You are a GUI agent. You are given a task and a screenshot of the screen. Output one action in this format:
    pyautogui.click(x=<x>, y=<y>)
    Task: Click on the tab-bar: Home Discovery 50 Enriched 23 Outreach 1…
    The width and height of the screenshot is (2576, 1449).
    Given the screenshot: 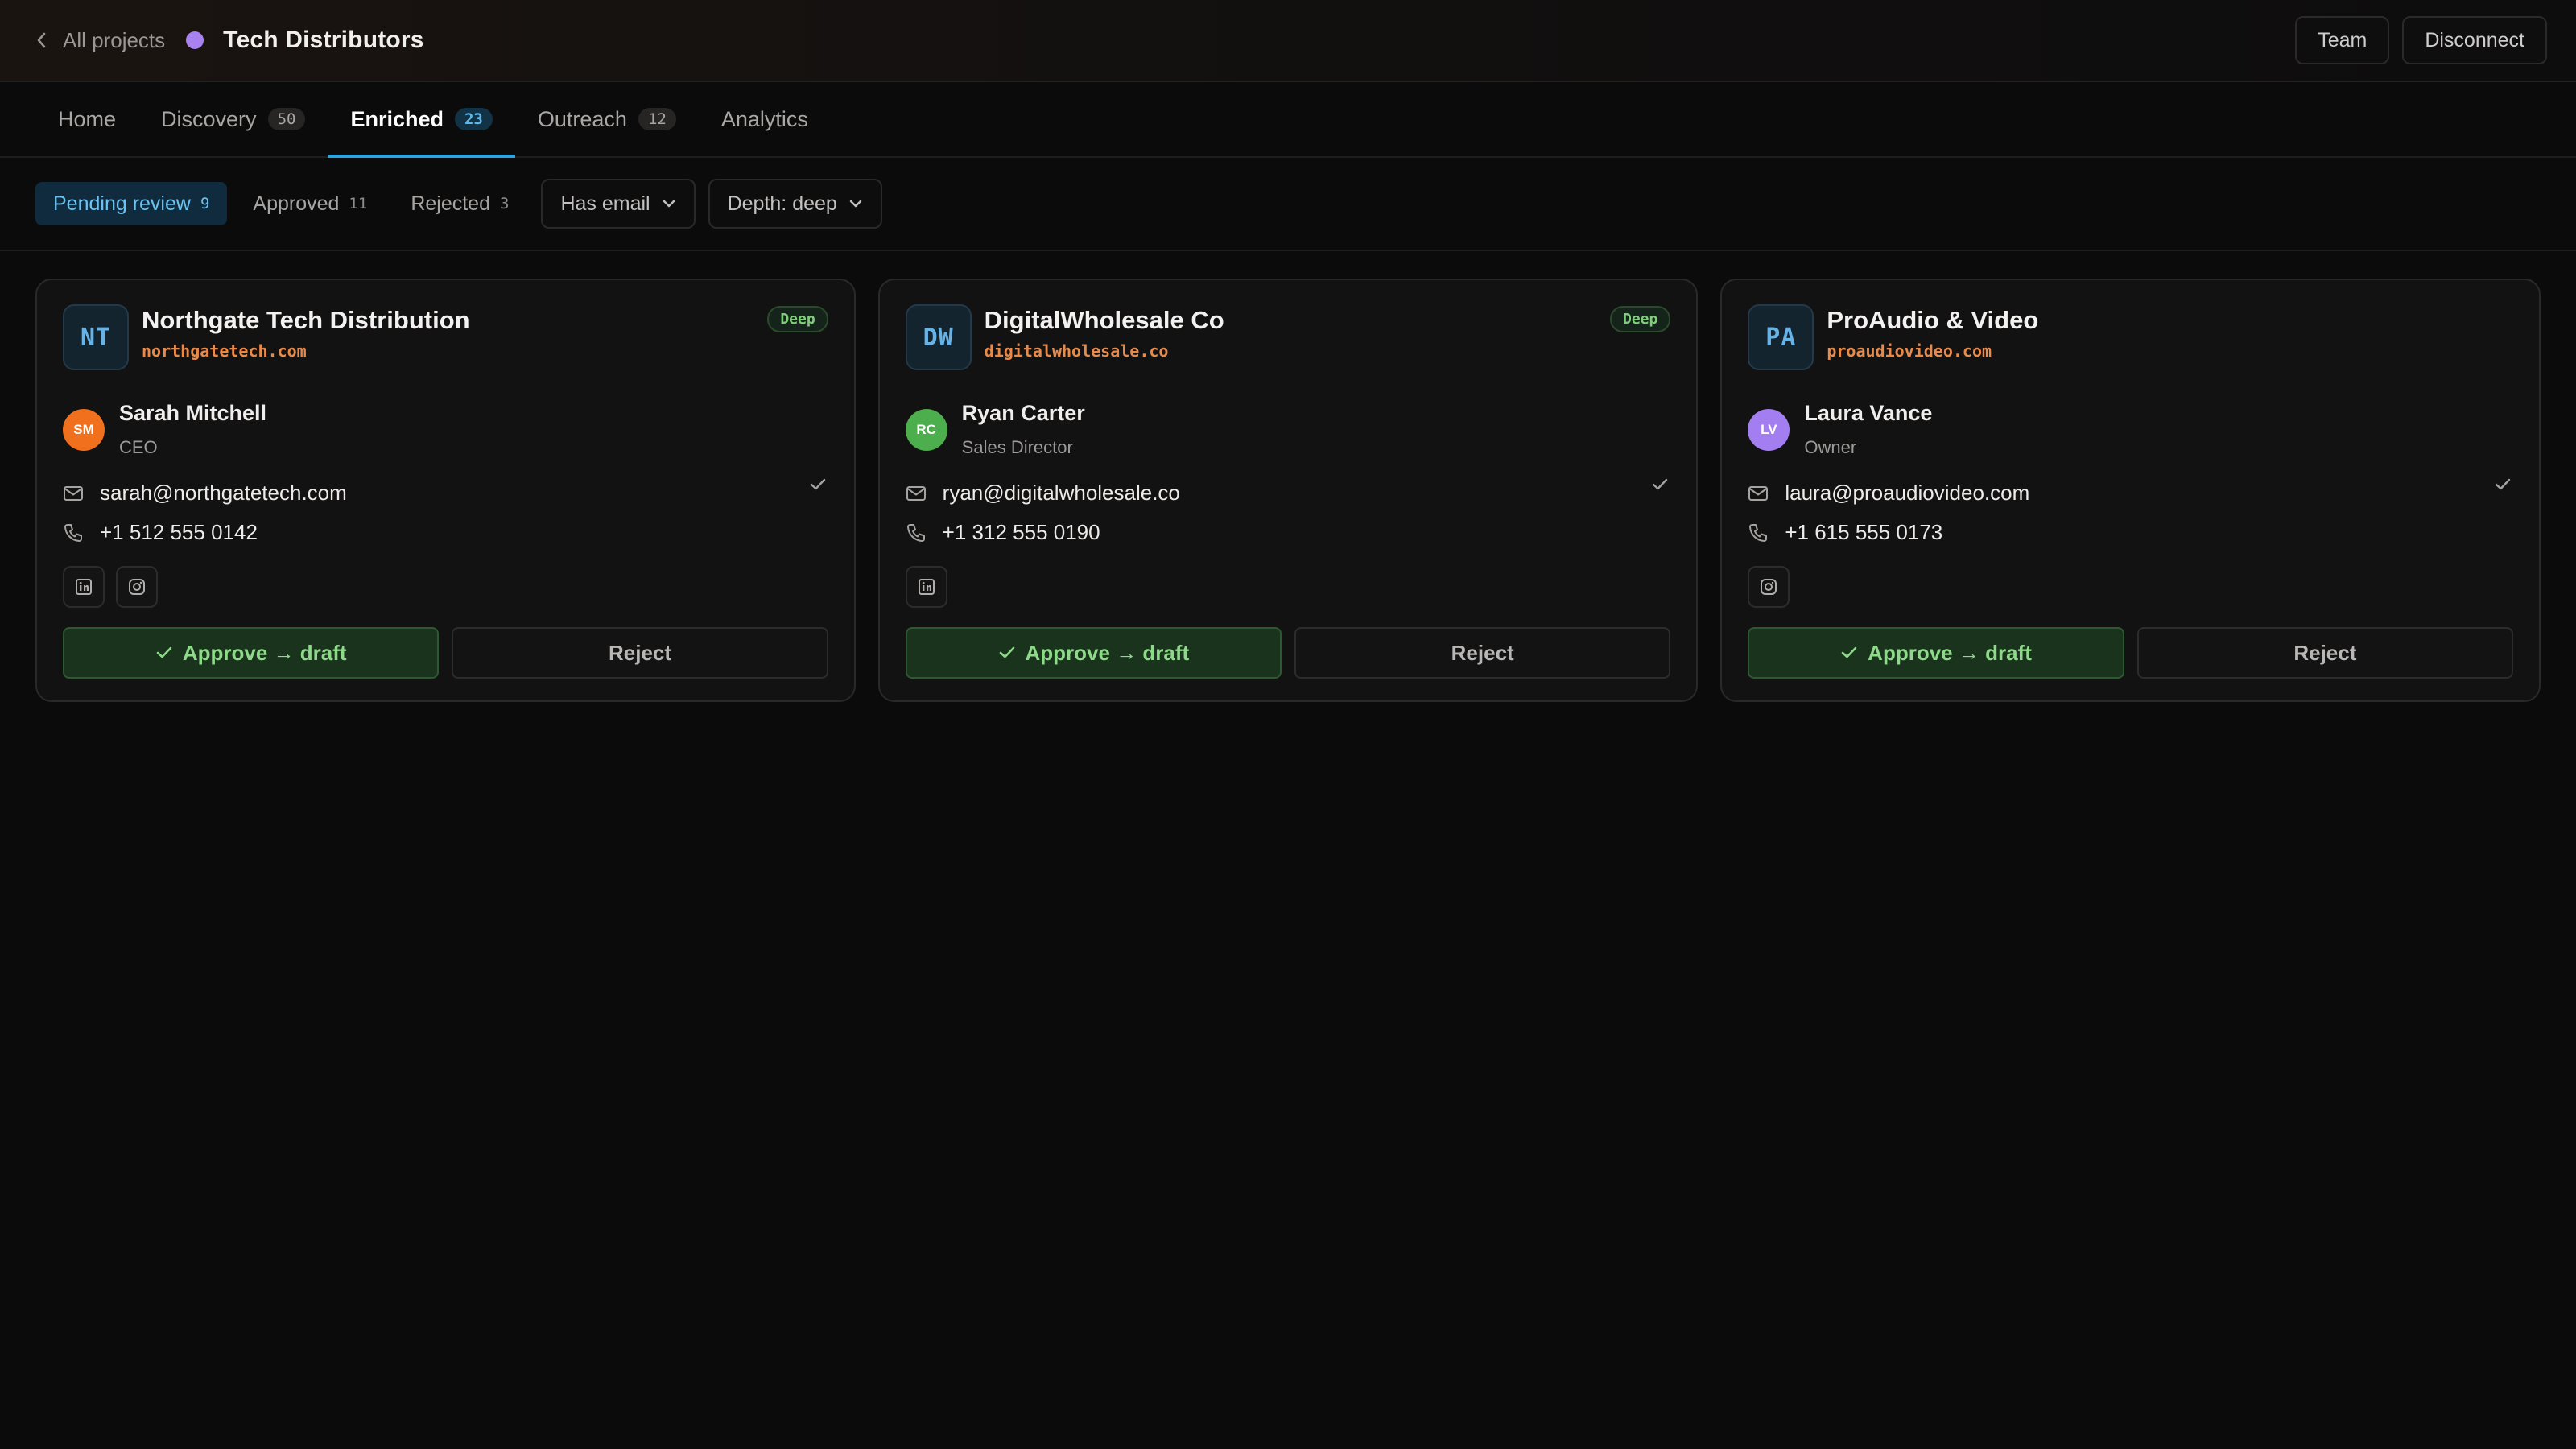 What is the action you would take?
    pyautogui.click(x=1288, y=120)
    